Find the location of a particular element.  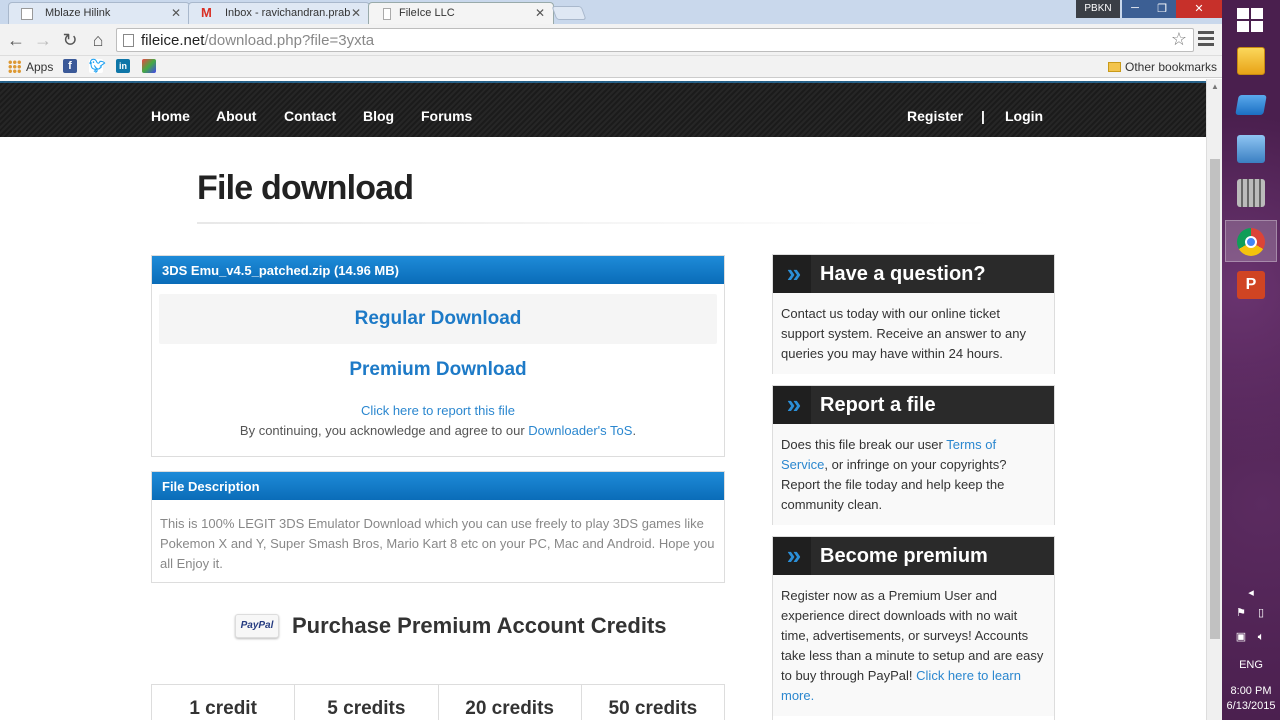

remote-desktop-icon is located at coordinates (1251, 149).